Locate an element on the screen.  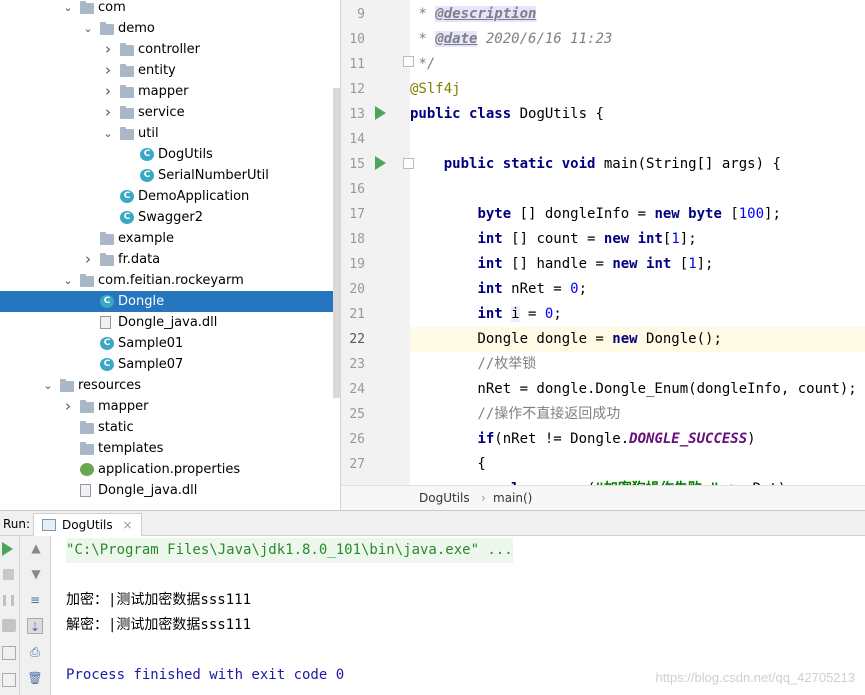
pause-icon is located at coordinates (8, 600).